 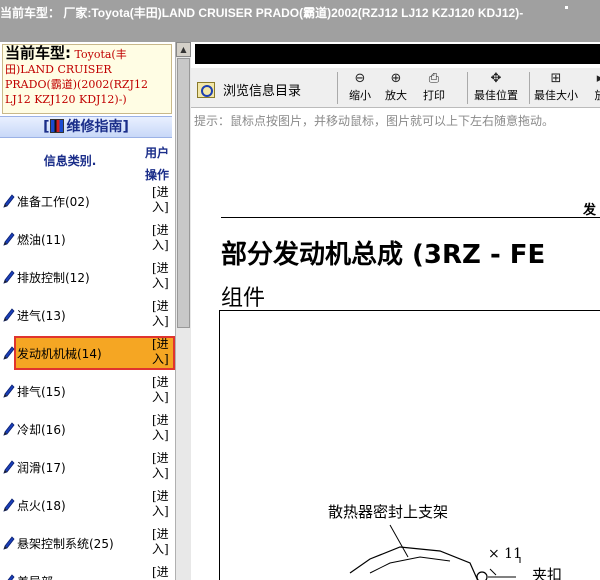 I want to click on browse-catalog-button: 浏览信息目录, so click(x=249, y=89).